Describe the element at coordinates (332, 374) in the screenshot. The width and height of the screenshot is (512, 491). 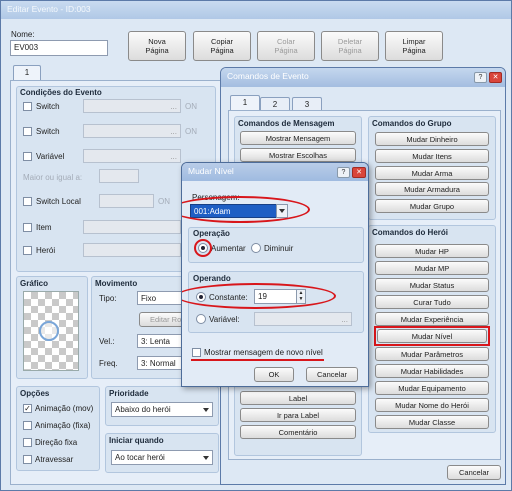
I see `dialog-cancel-button: Cancelar` at that location.